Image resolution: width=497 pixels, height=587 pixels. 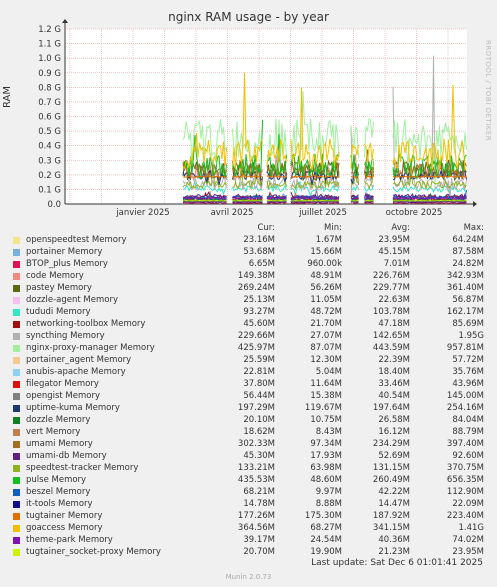 I want to click on legend-item: code Memory 149.38M 48.91M 226.76M 342.93M, so click(x=248, y=277).